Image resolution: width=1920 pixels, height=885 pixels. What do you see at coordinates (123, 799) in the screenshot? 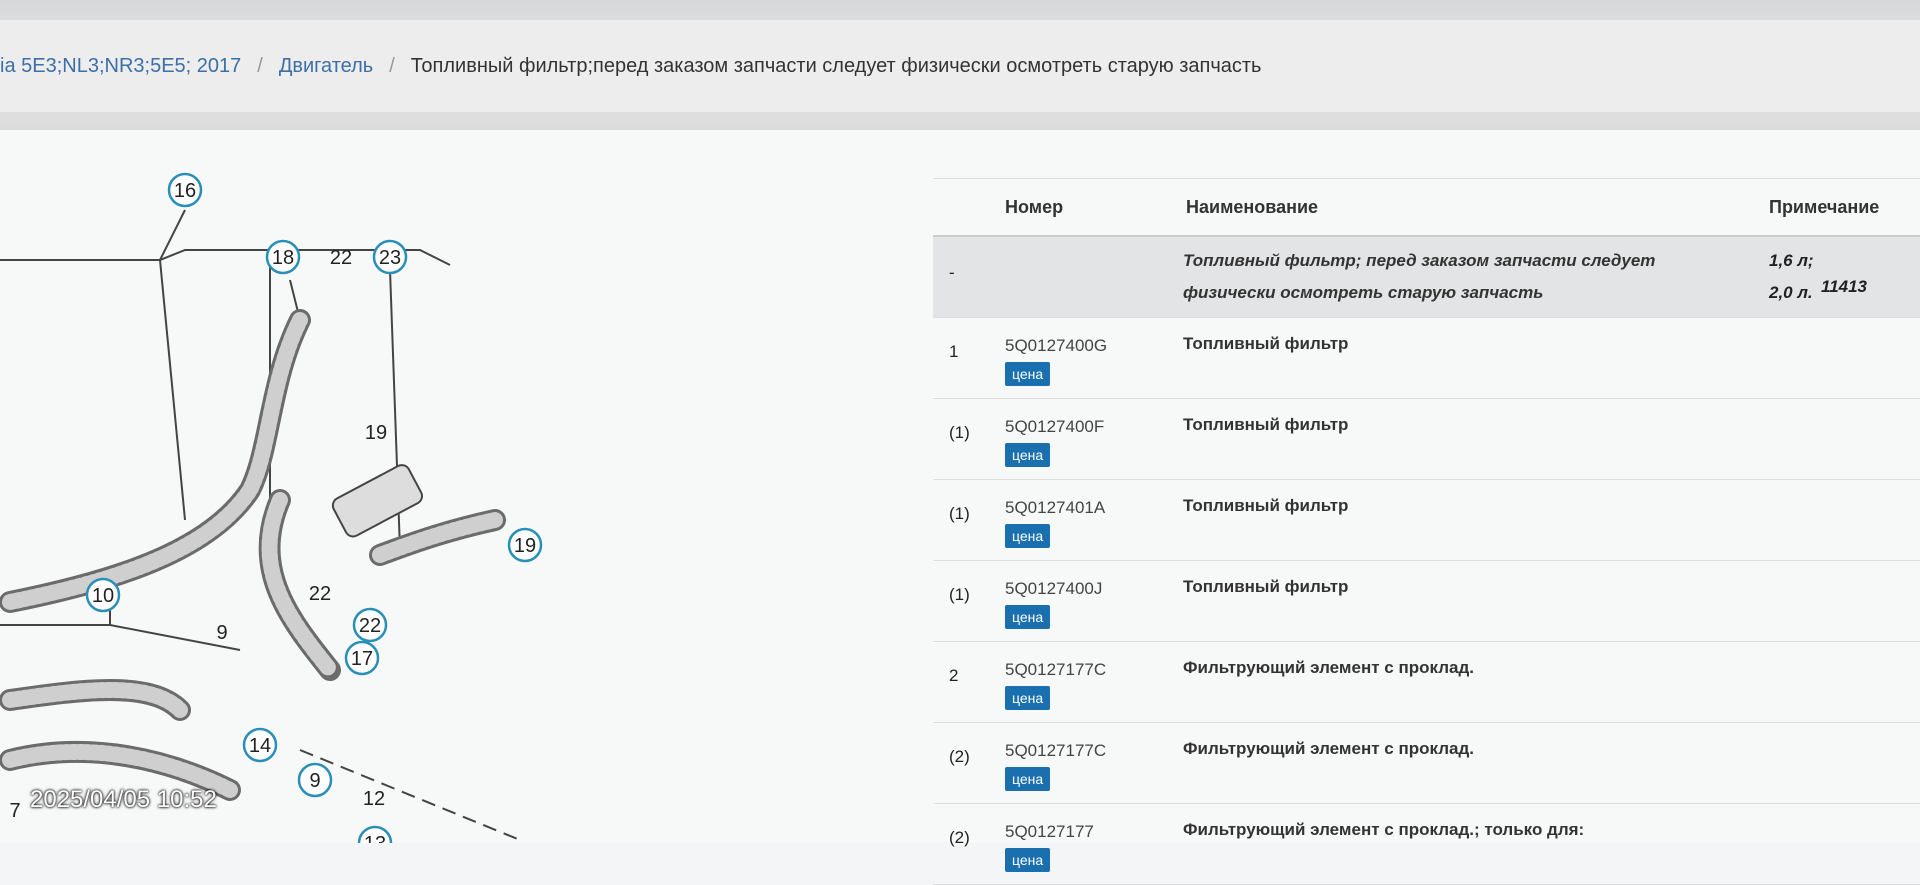
I see `photo-timestamp: 2025/04/05 10:52` at bounding box center [123, 799].